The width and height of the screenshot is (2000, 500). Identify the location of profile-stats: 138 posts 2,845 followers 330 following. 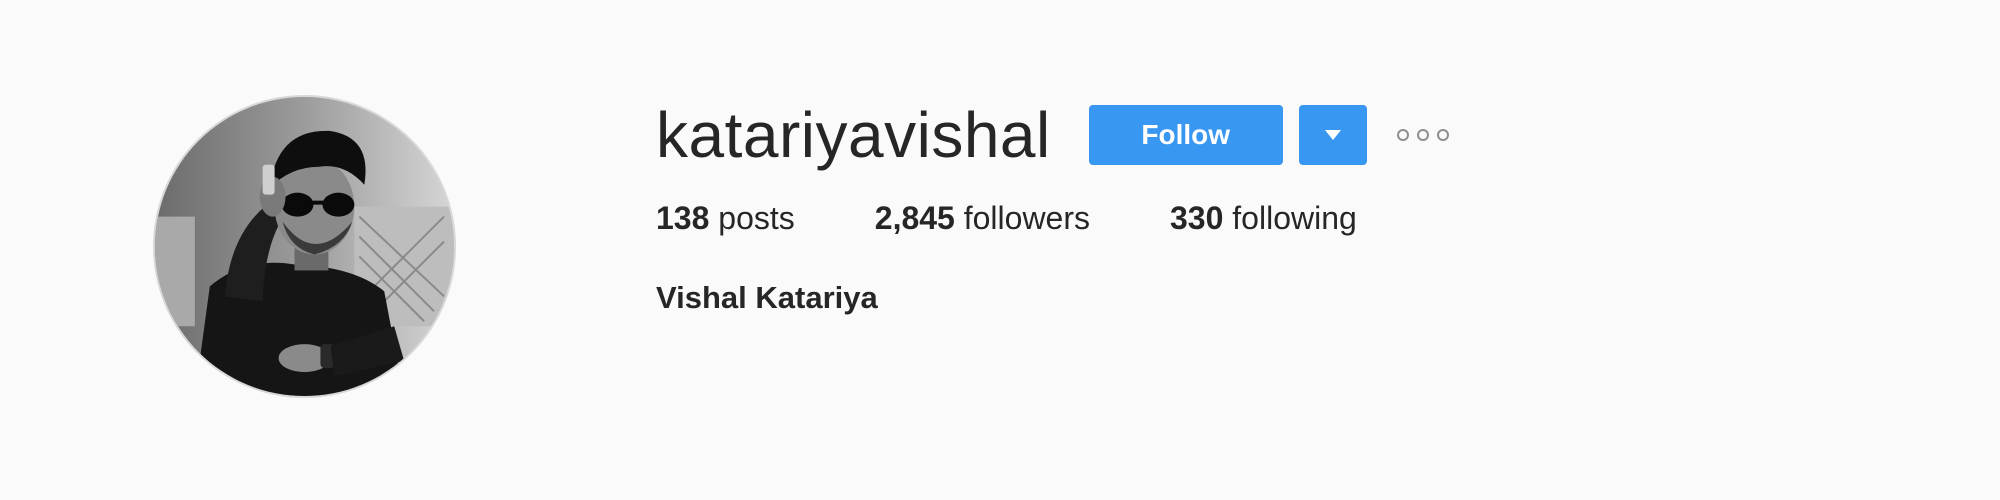
(1052, 218).